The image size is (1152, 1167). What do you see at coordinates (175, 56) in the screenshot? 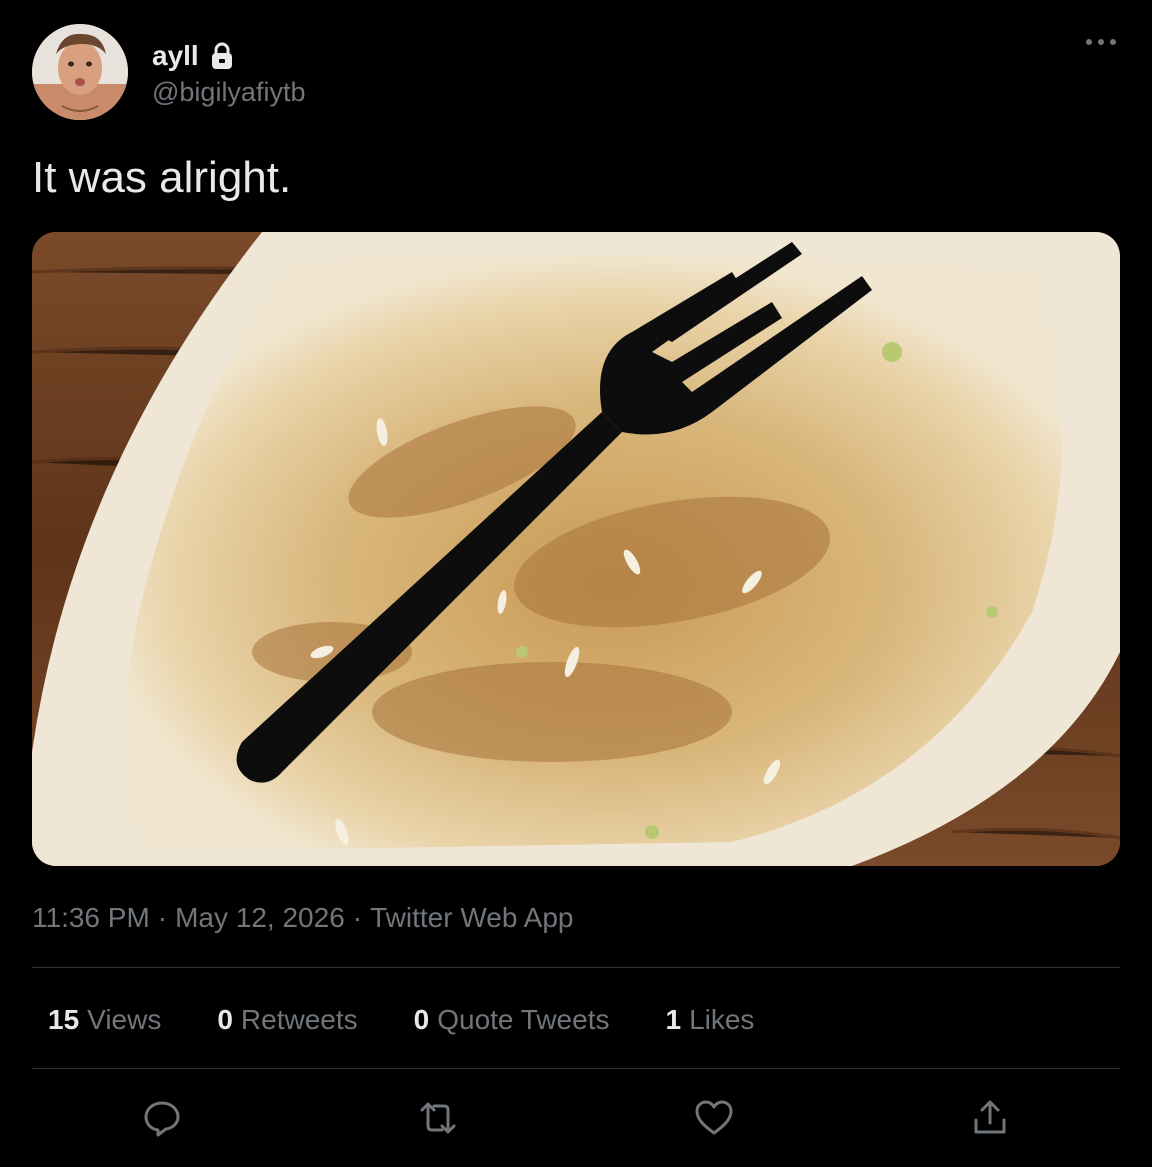
I see `display-name: ayll` at bounding box center [175, 56].